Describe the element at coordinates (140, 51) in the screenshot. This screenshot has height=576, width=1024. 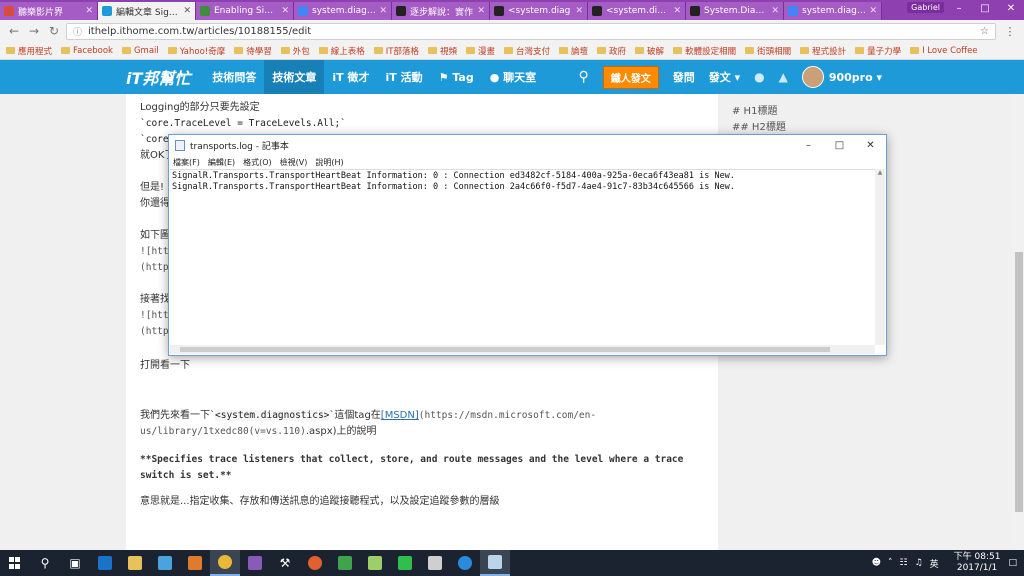
I see `bookmark-item: Gmail` at that location.